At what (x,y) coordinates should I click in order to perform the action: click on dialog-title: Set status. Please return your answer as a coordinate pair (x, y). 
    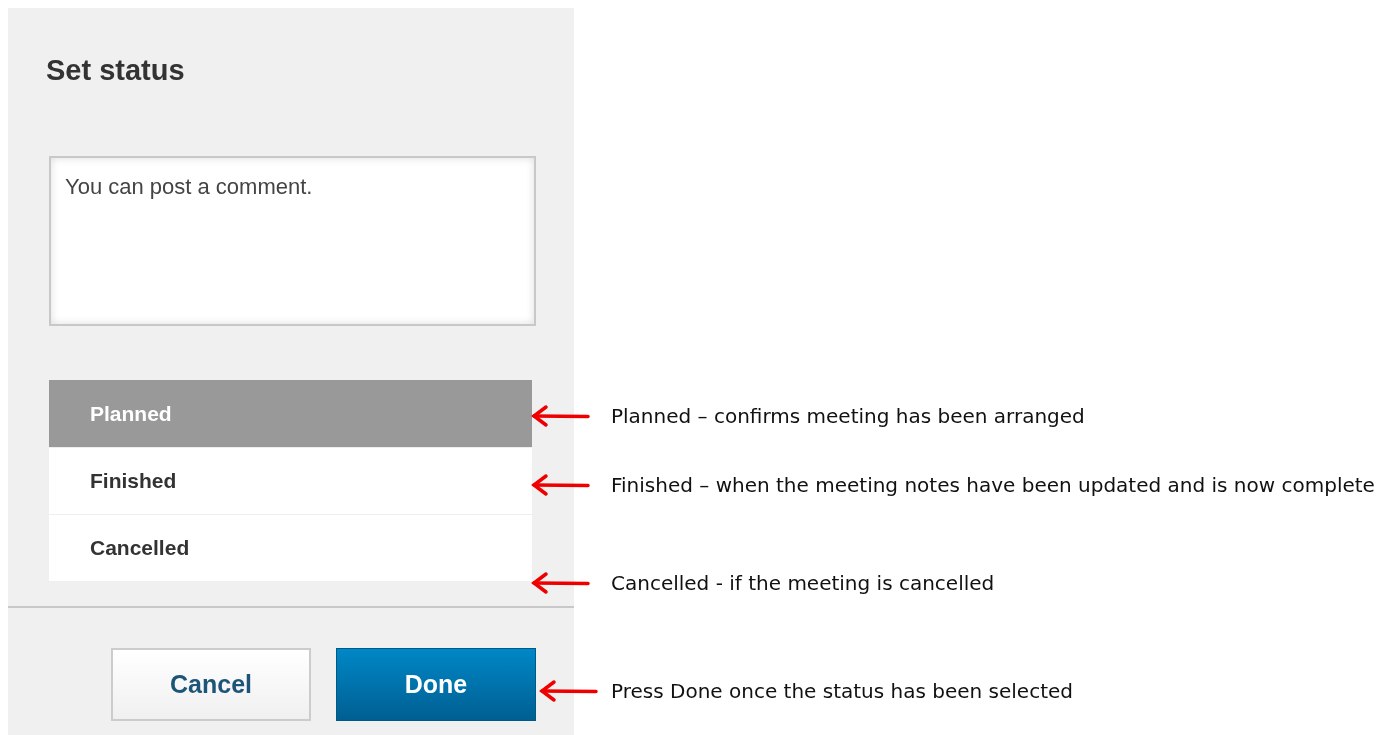
    Looking at the image, I should click on (115, 70).